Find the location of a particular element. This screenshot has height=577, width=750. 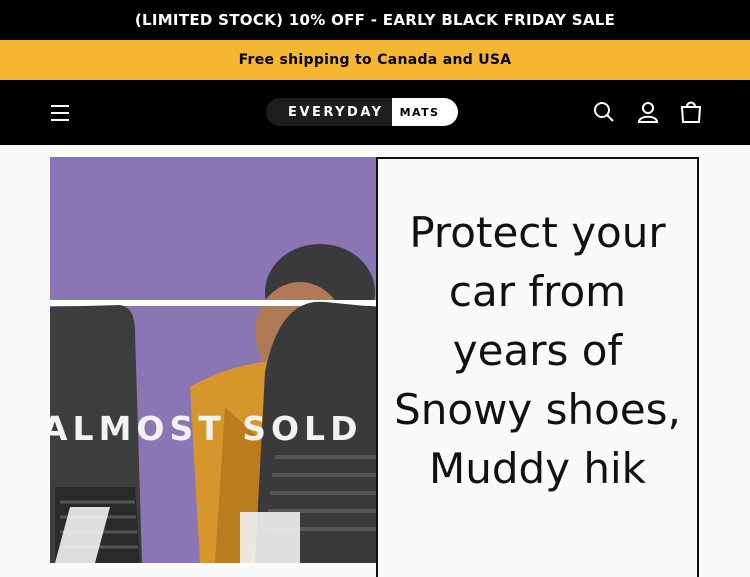

logo: EVERYDAY MATS is located at coordinates (362, 112).